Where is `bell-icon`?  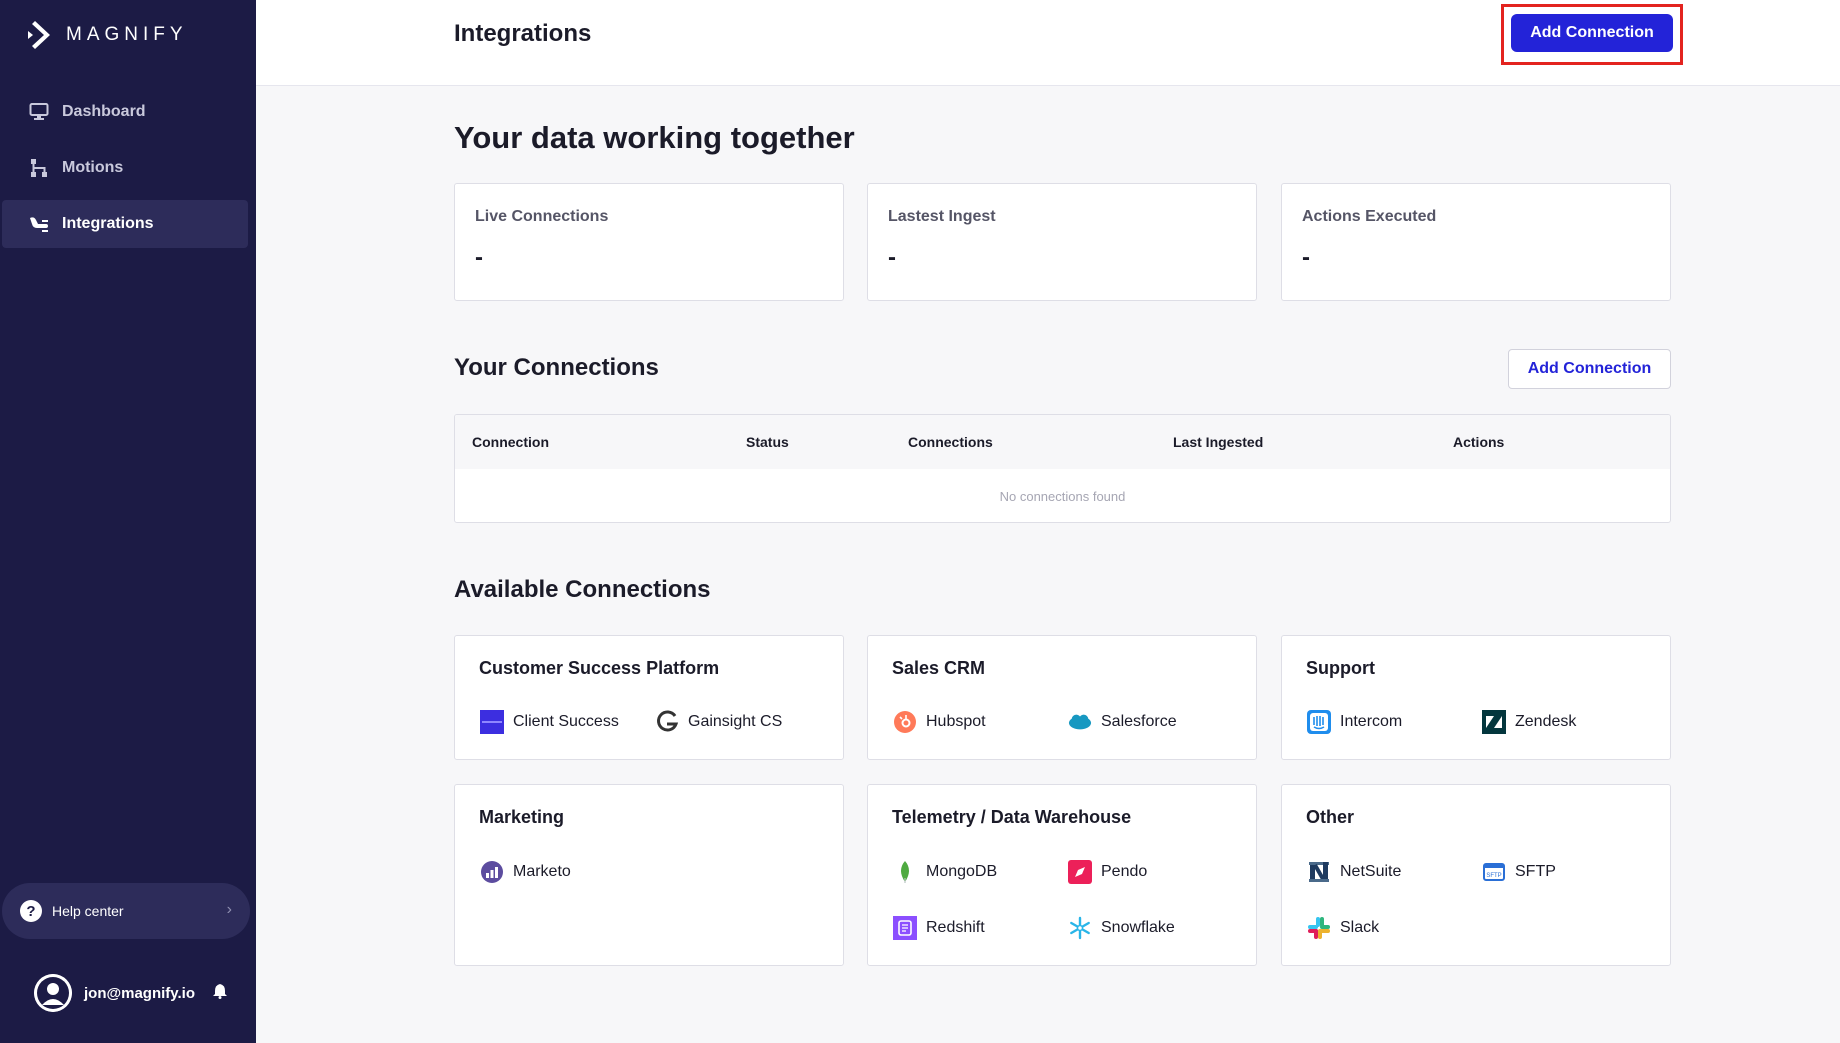
bell-icon is located at coordinates (220, 993).